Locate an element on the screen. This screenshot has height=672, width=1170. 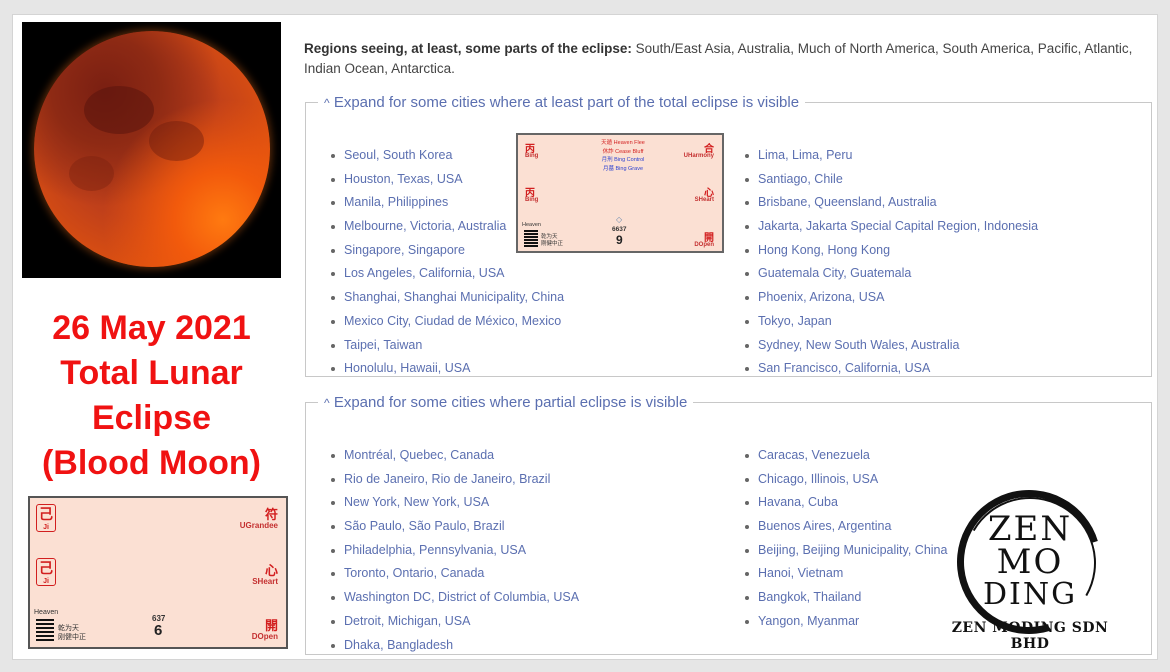
city-link: Shanghai, Shanghai Municipality, China is located at coordinates (446, 299).